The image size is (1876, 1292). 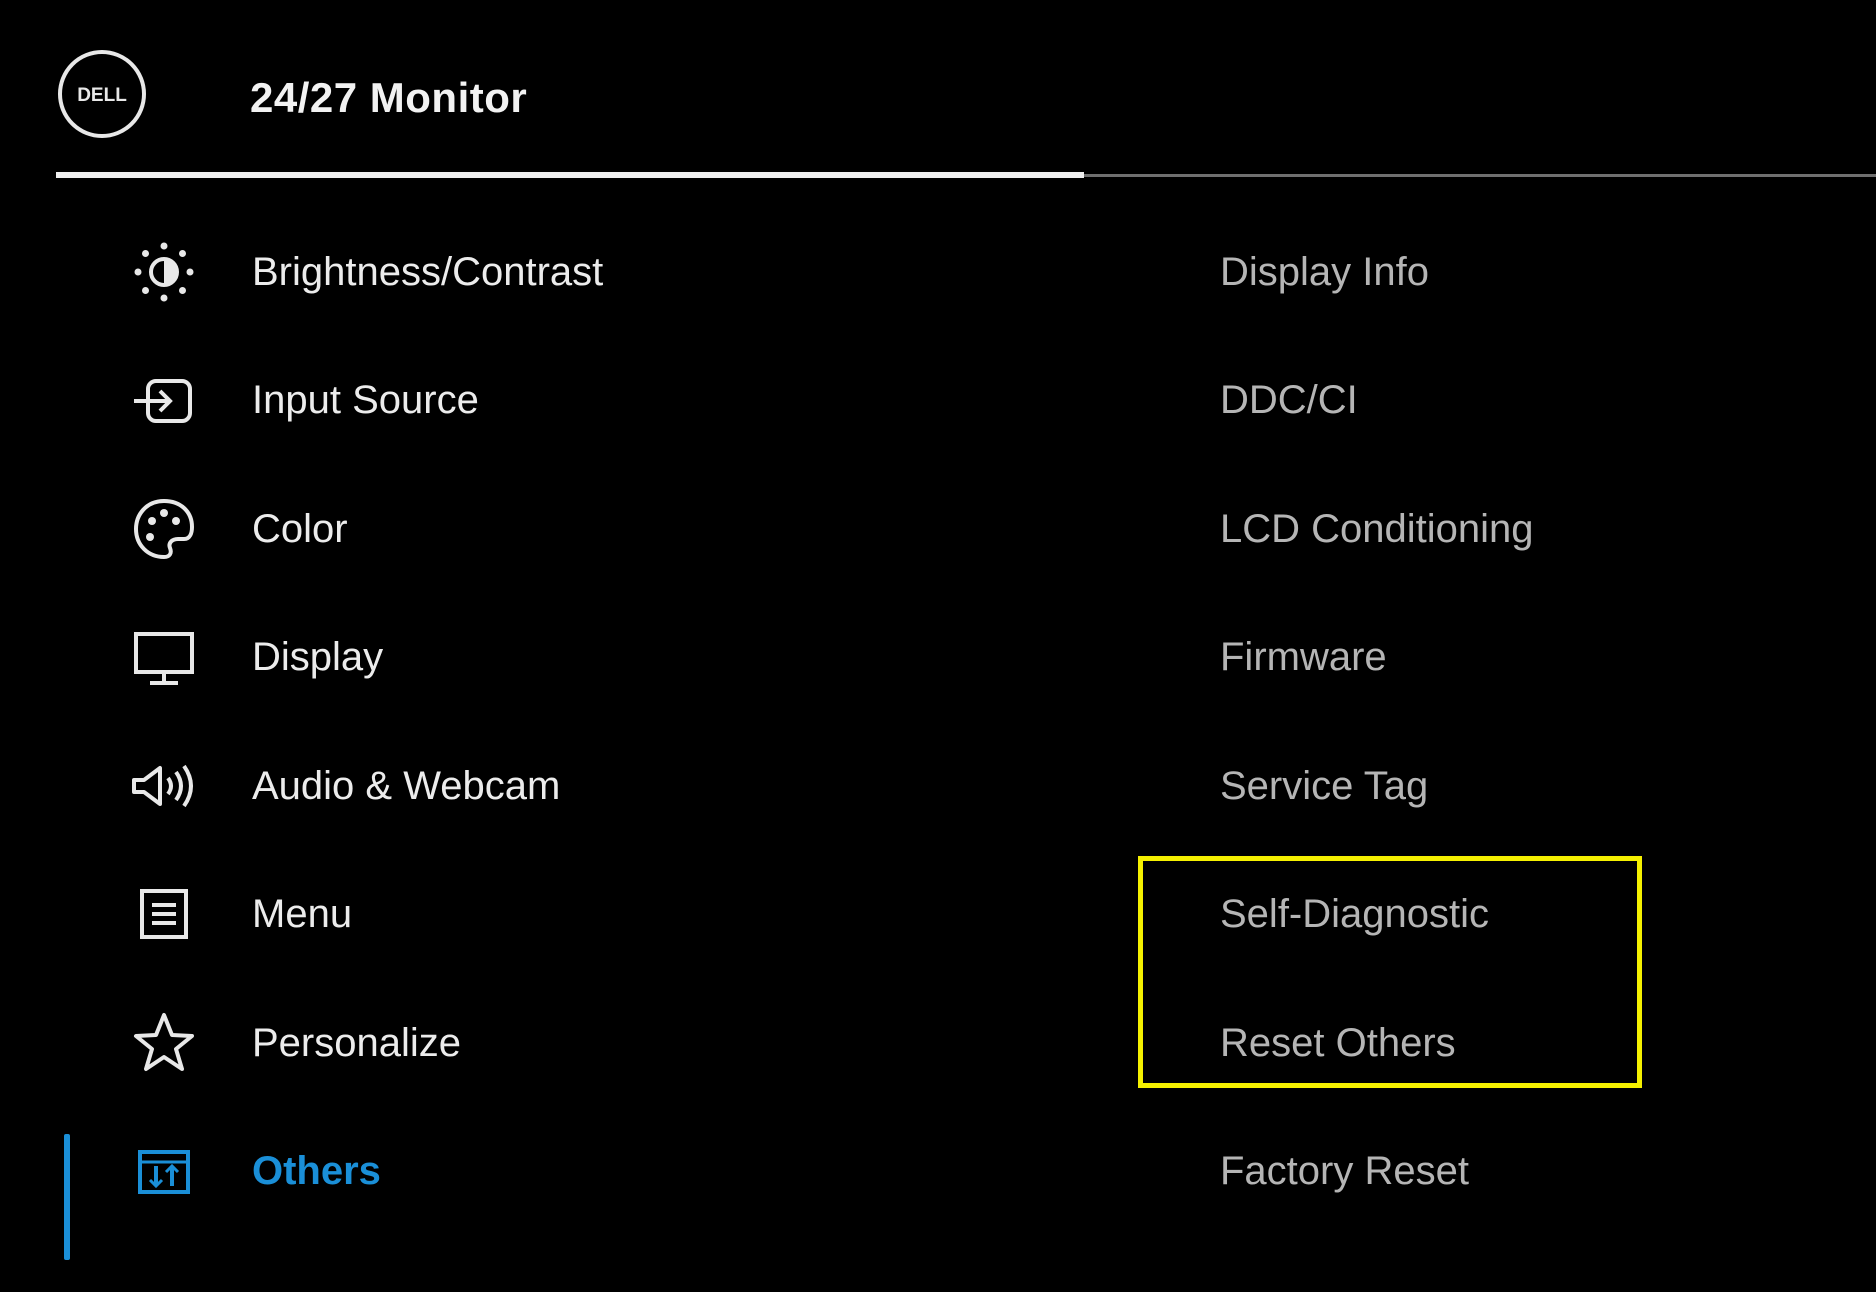 I want to click on menu-item-label: Others, so click(x=316, y=1171).